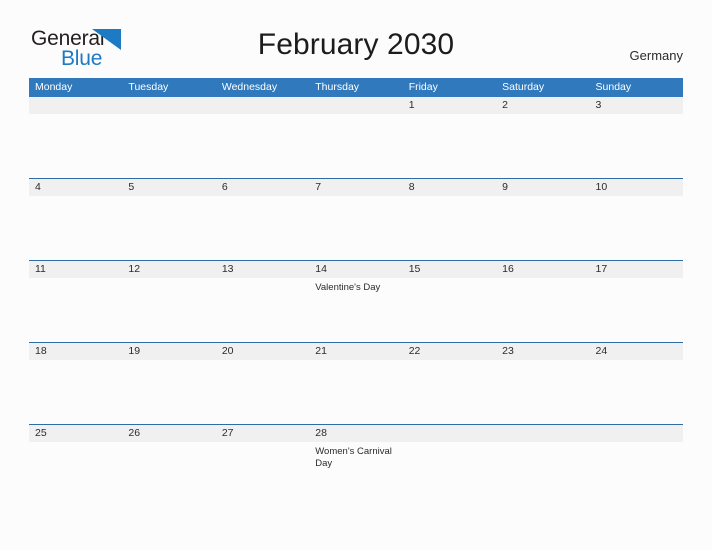 The height and width of the screenshot is (550, 712). I want to click on calendar-week-row: 1 2 3, so click(356, 138).